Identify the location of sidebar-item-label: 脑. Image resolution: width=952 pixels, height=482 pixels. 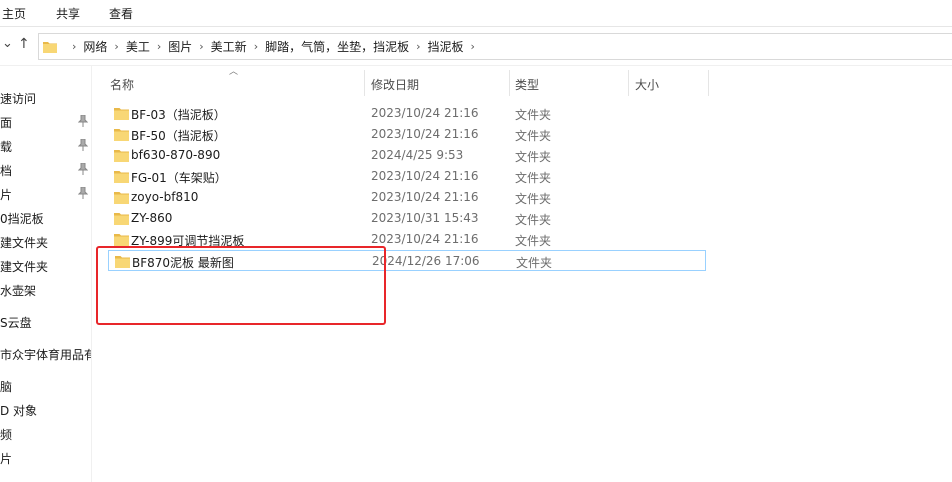
(6, 387).